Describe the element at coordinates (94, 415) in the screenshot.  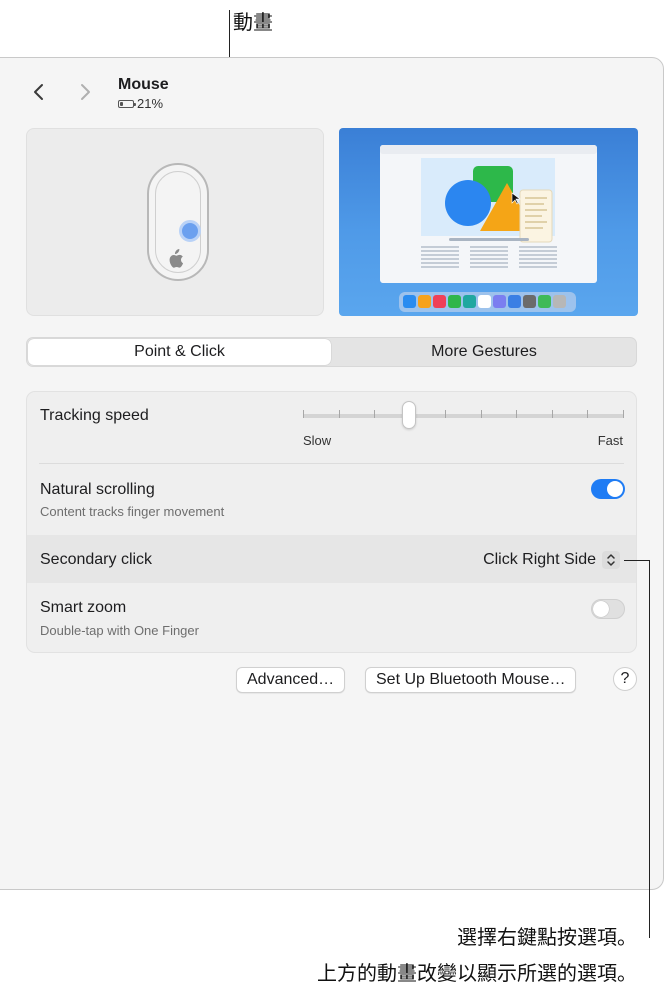
I see `tracking-speed-label: Tracking speed` at that location.